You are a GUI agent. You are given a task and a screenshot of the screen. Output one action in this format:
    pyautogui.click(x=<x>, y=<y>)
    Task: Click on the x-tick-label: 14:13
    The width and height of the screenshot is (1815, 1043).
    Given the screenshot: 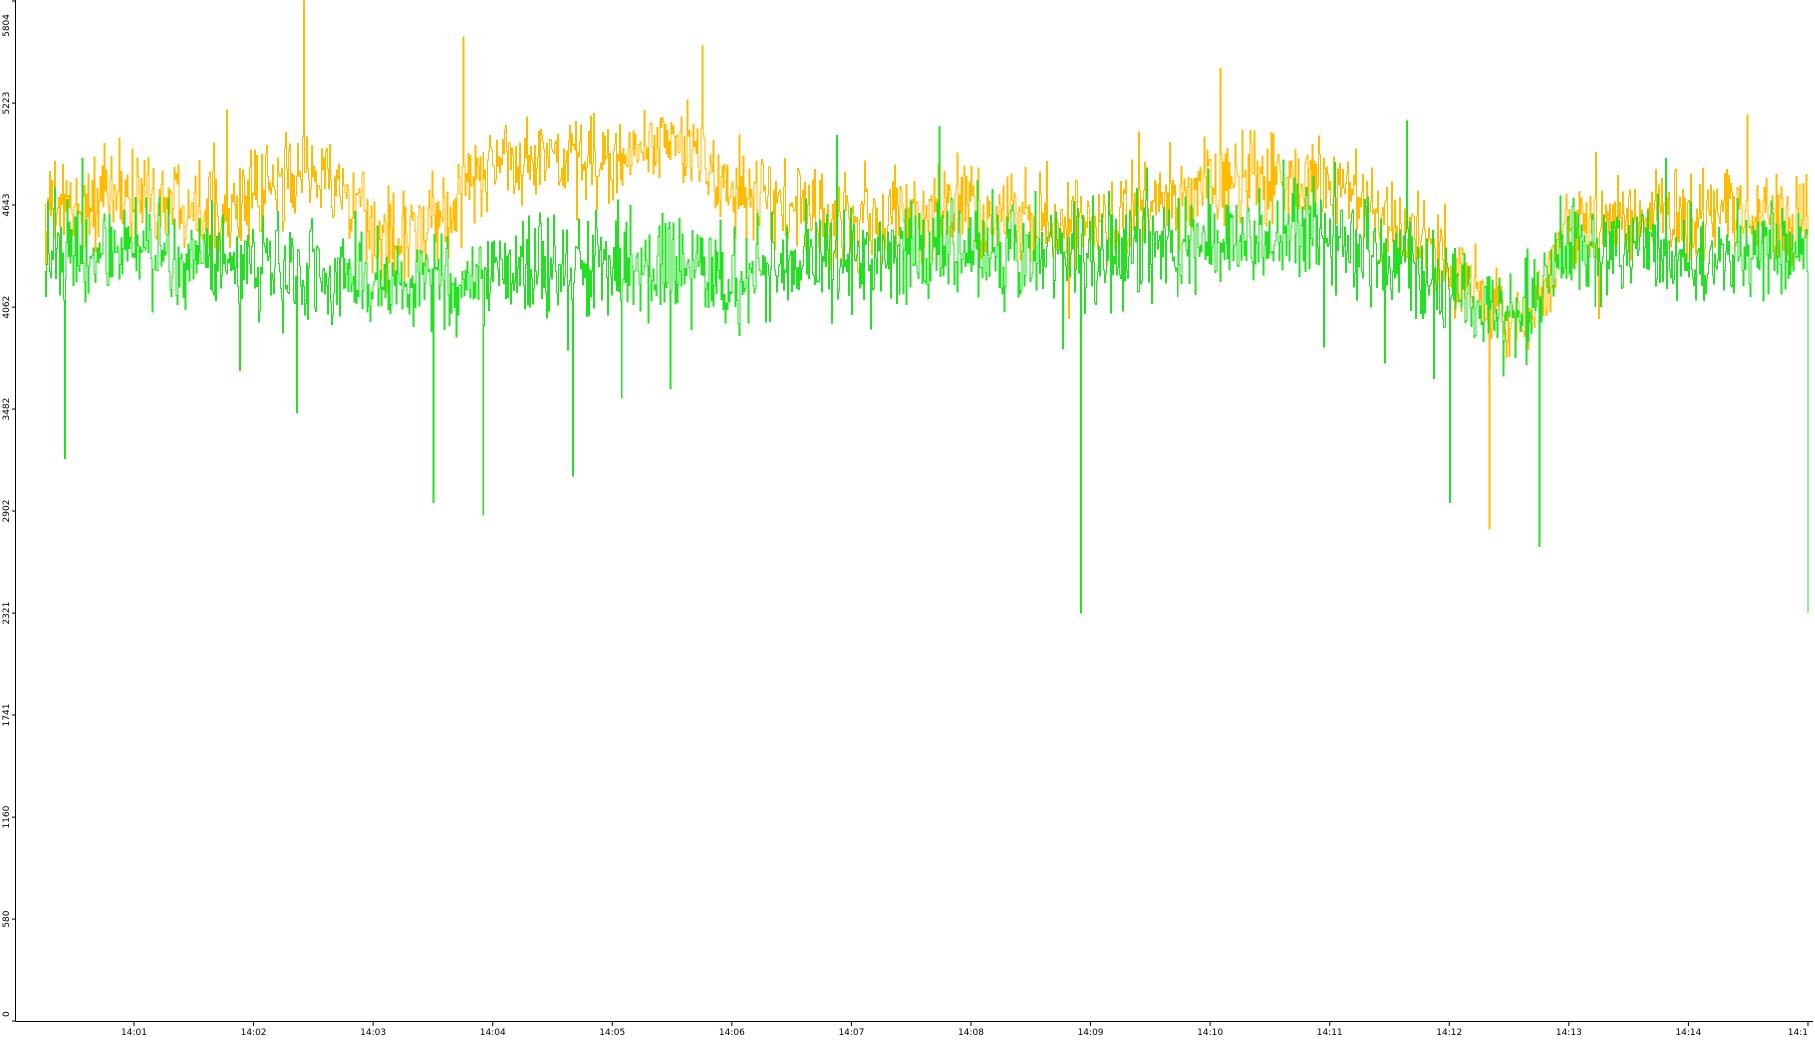 What is the action you would take?
    pyautogui.click(x=1569, y=1033)
    